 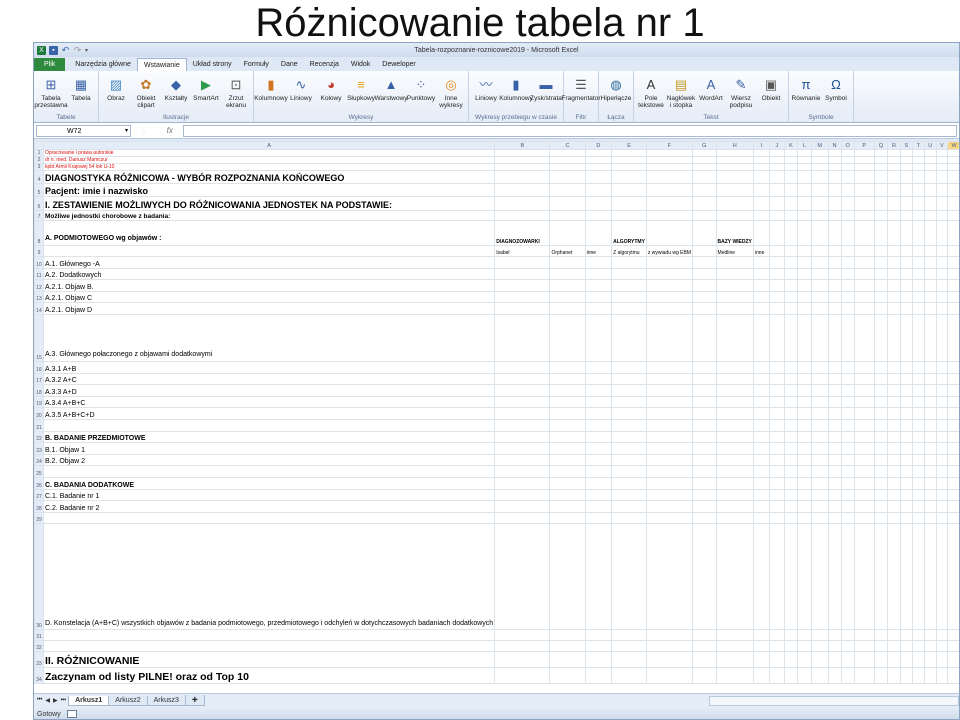 What do you see at coordinates (598, 483) in the screenshot?
I see `cell-d26` at bounding box center [598, 483].